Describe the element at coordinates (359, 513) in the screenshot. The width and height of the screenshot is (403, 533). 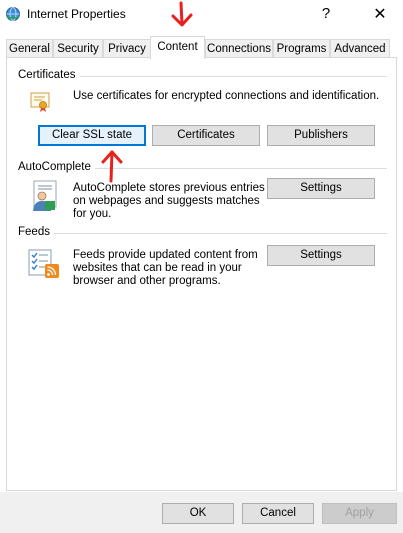
I see `apply-button: Apply` at that location.